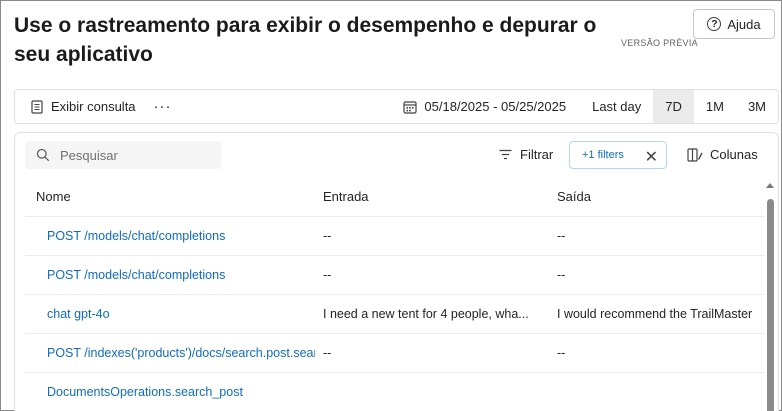 This screenshot has width=782, height=411. What do you see at coordinates (662, 196) in the screenshot?
I see `column-header-output: Saída` at bounding box center [662, 196].